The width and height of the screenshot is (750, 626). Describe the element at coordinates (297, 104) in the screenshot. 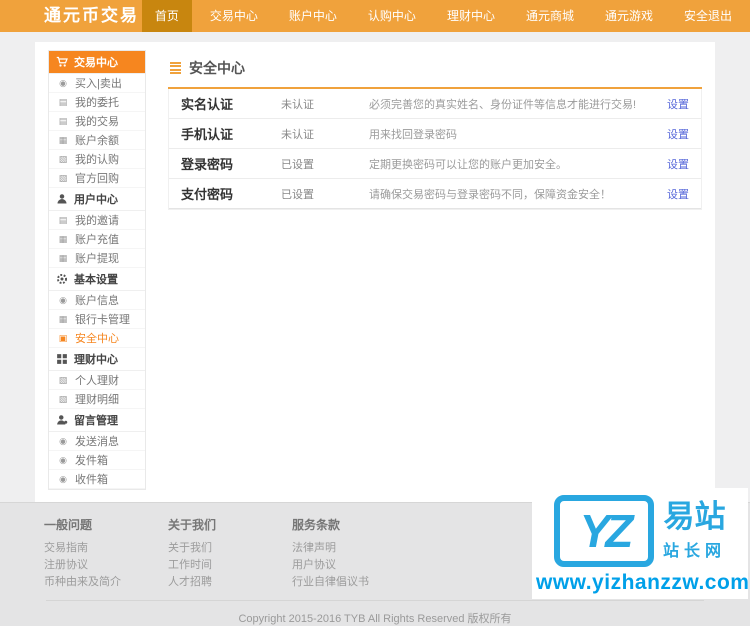

I see `row-status: 未认证` at that location.